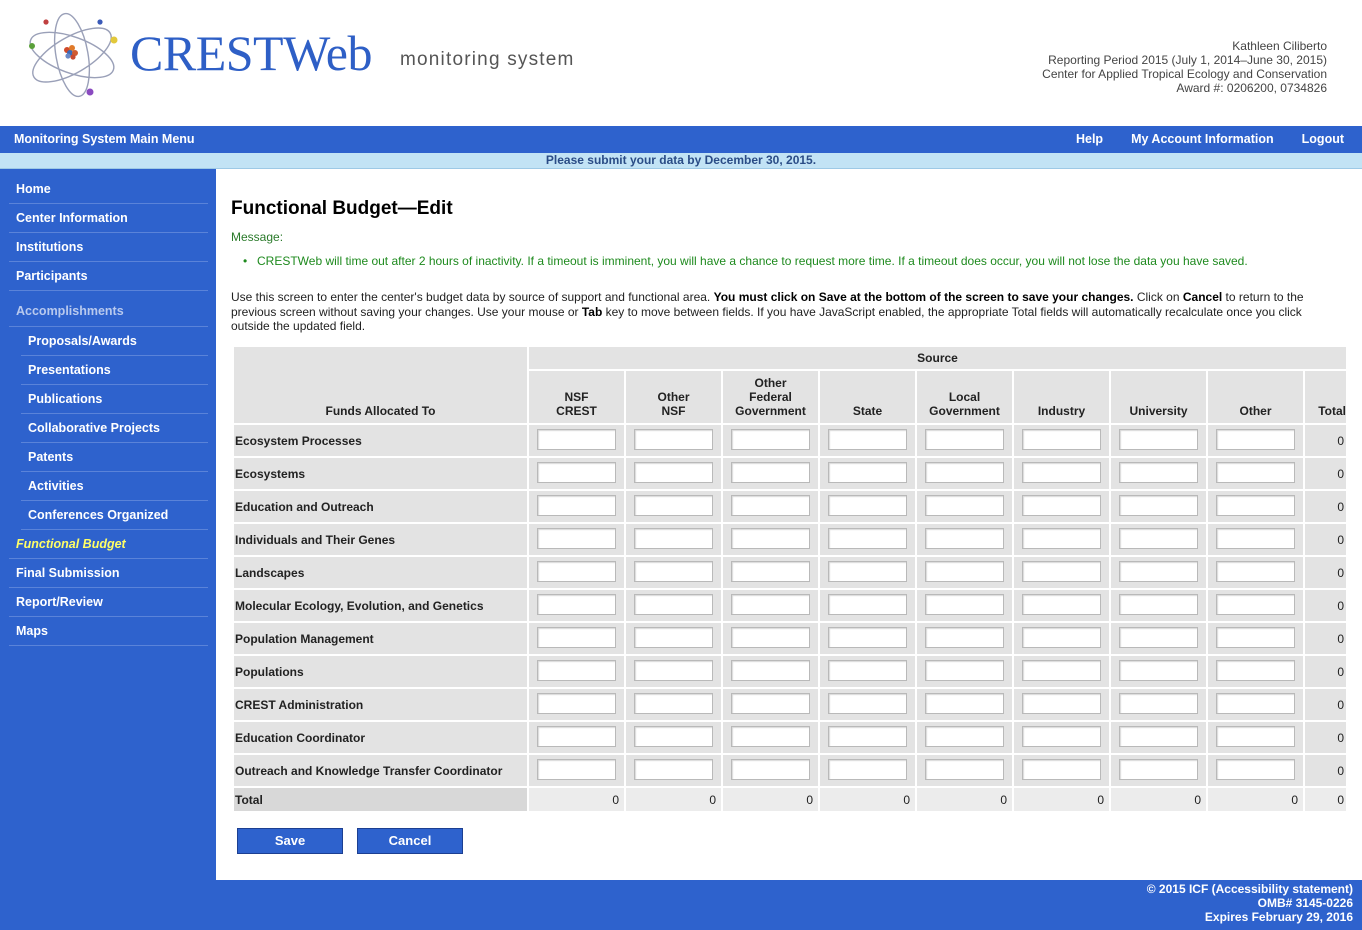 Image resolution: width=1362 pixels, height=930 pixels. What do you see at coordinates (1323, 139) in the screenshot?
I see `logout-link: Logout` at bounding box center [1323, 139].